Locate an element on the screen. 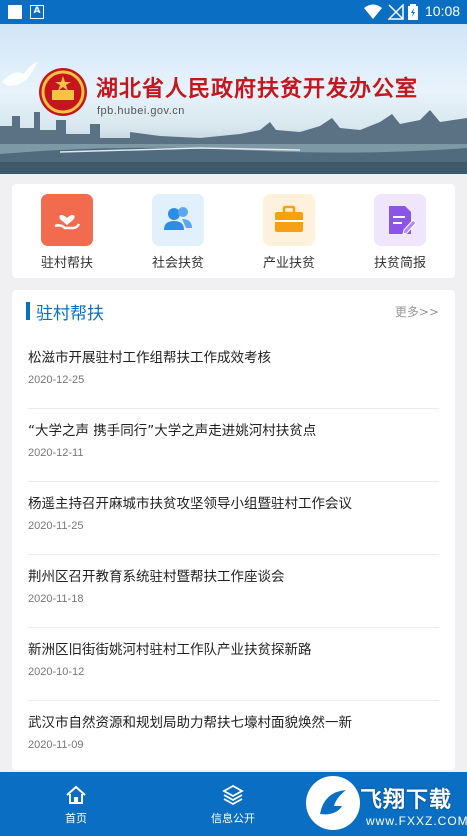 This screenshot has height=836, width=467. section-accent-bar is located at coordinates (28, 311).